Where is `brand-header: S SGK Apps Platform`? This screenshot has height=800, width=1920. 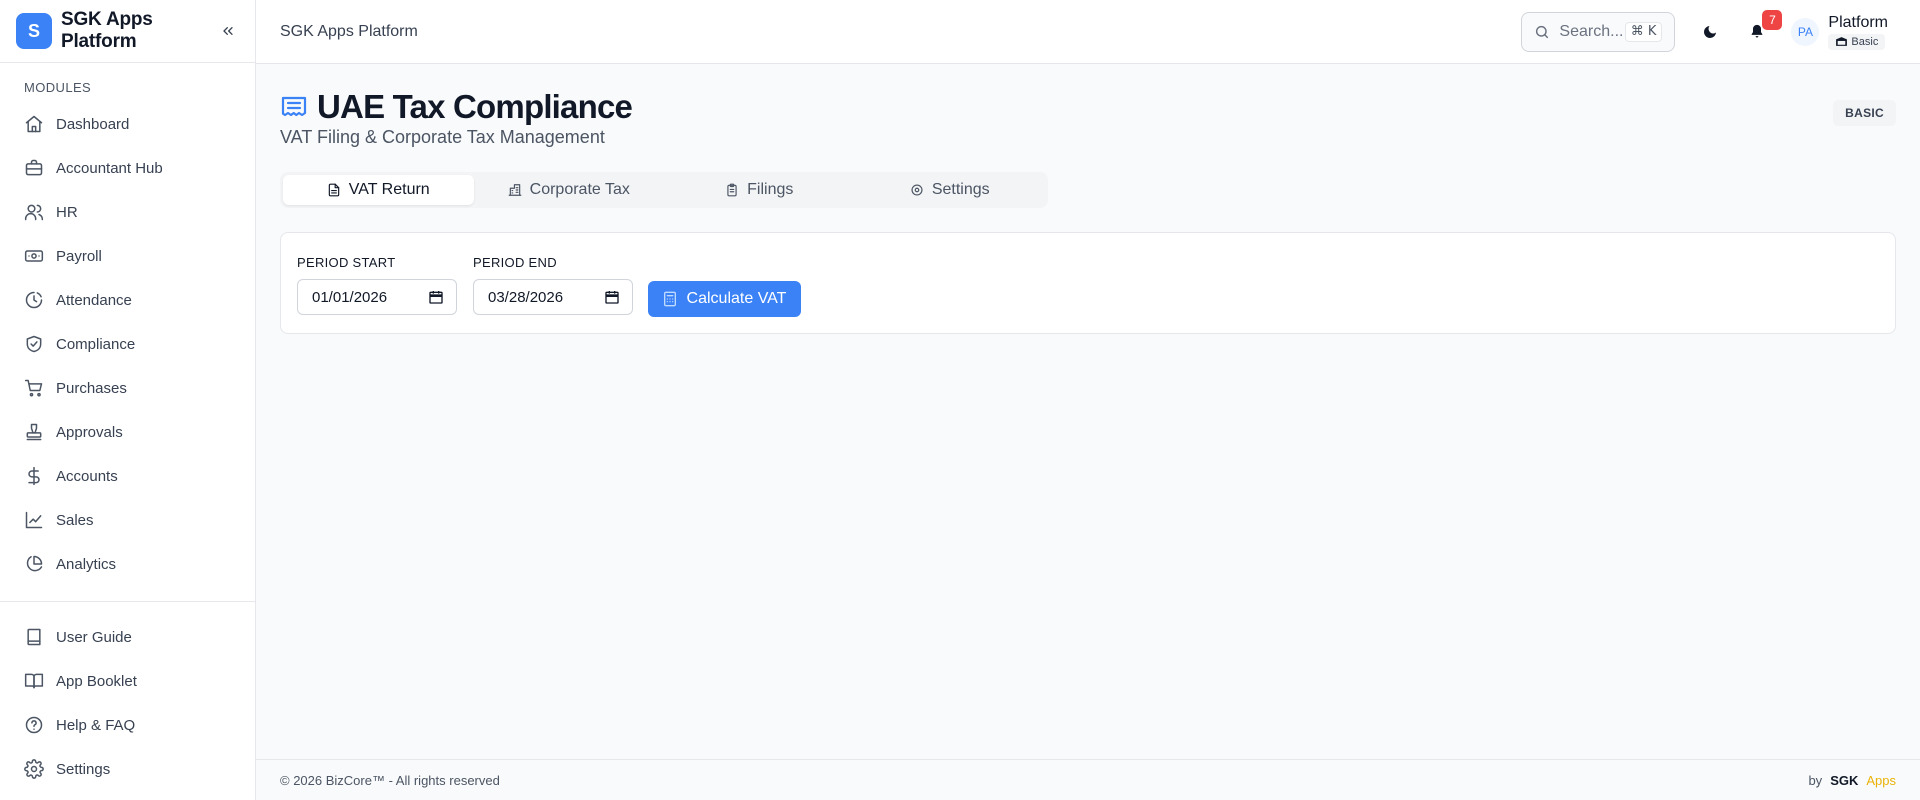
brand-header: S SGK Apps Platform is located at coordinates (127, 31).